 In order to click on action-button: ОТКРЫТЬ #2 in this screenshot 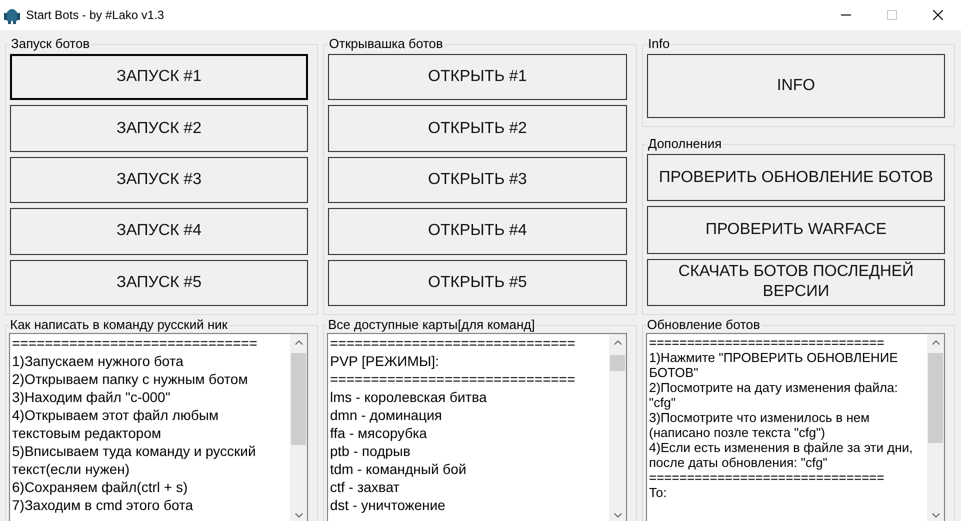, I will do `click(477, 128)`.